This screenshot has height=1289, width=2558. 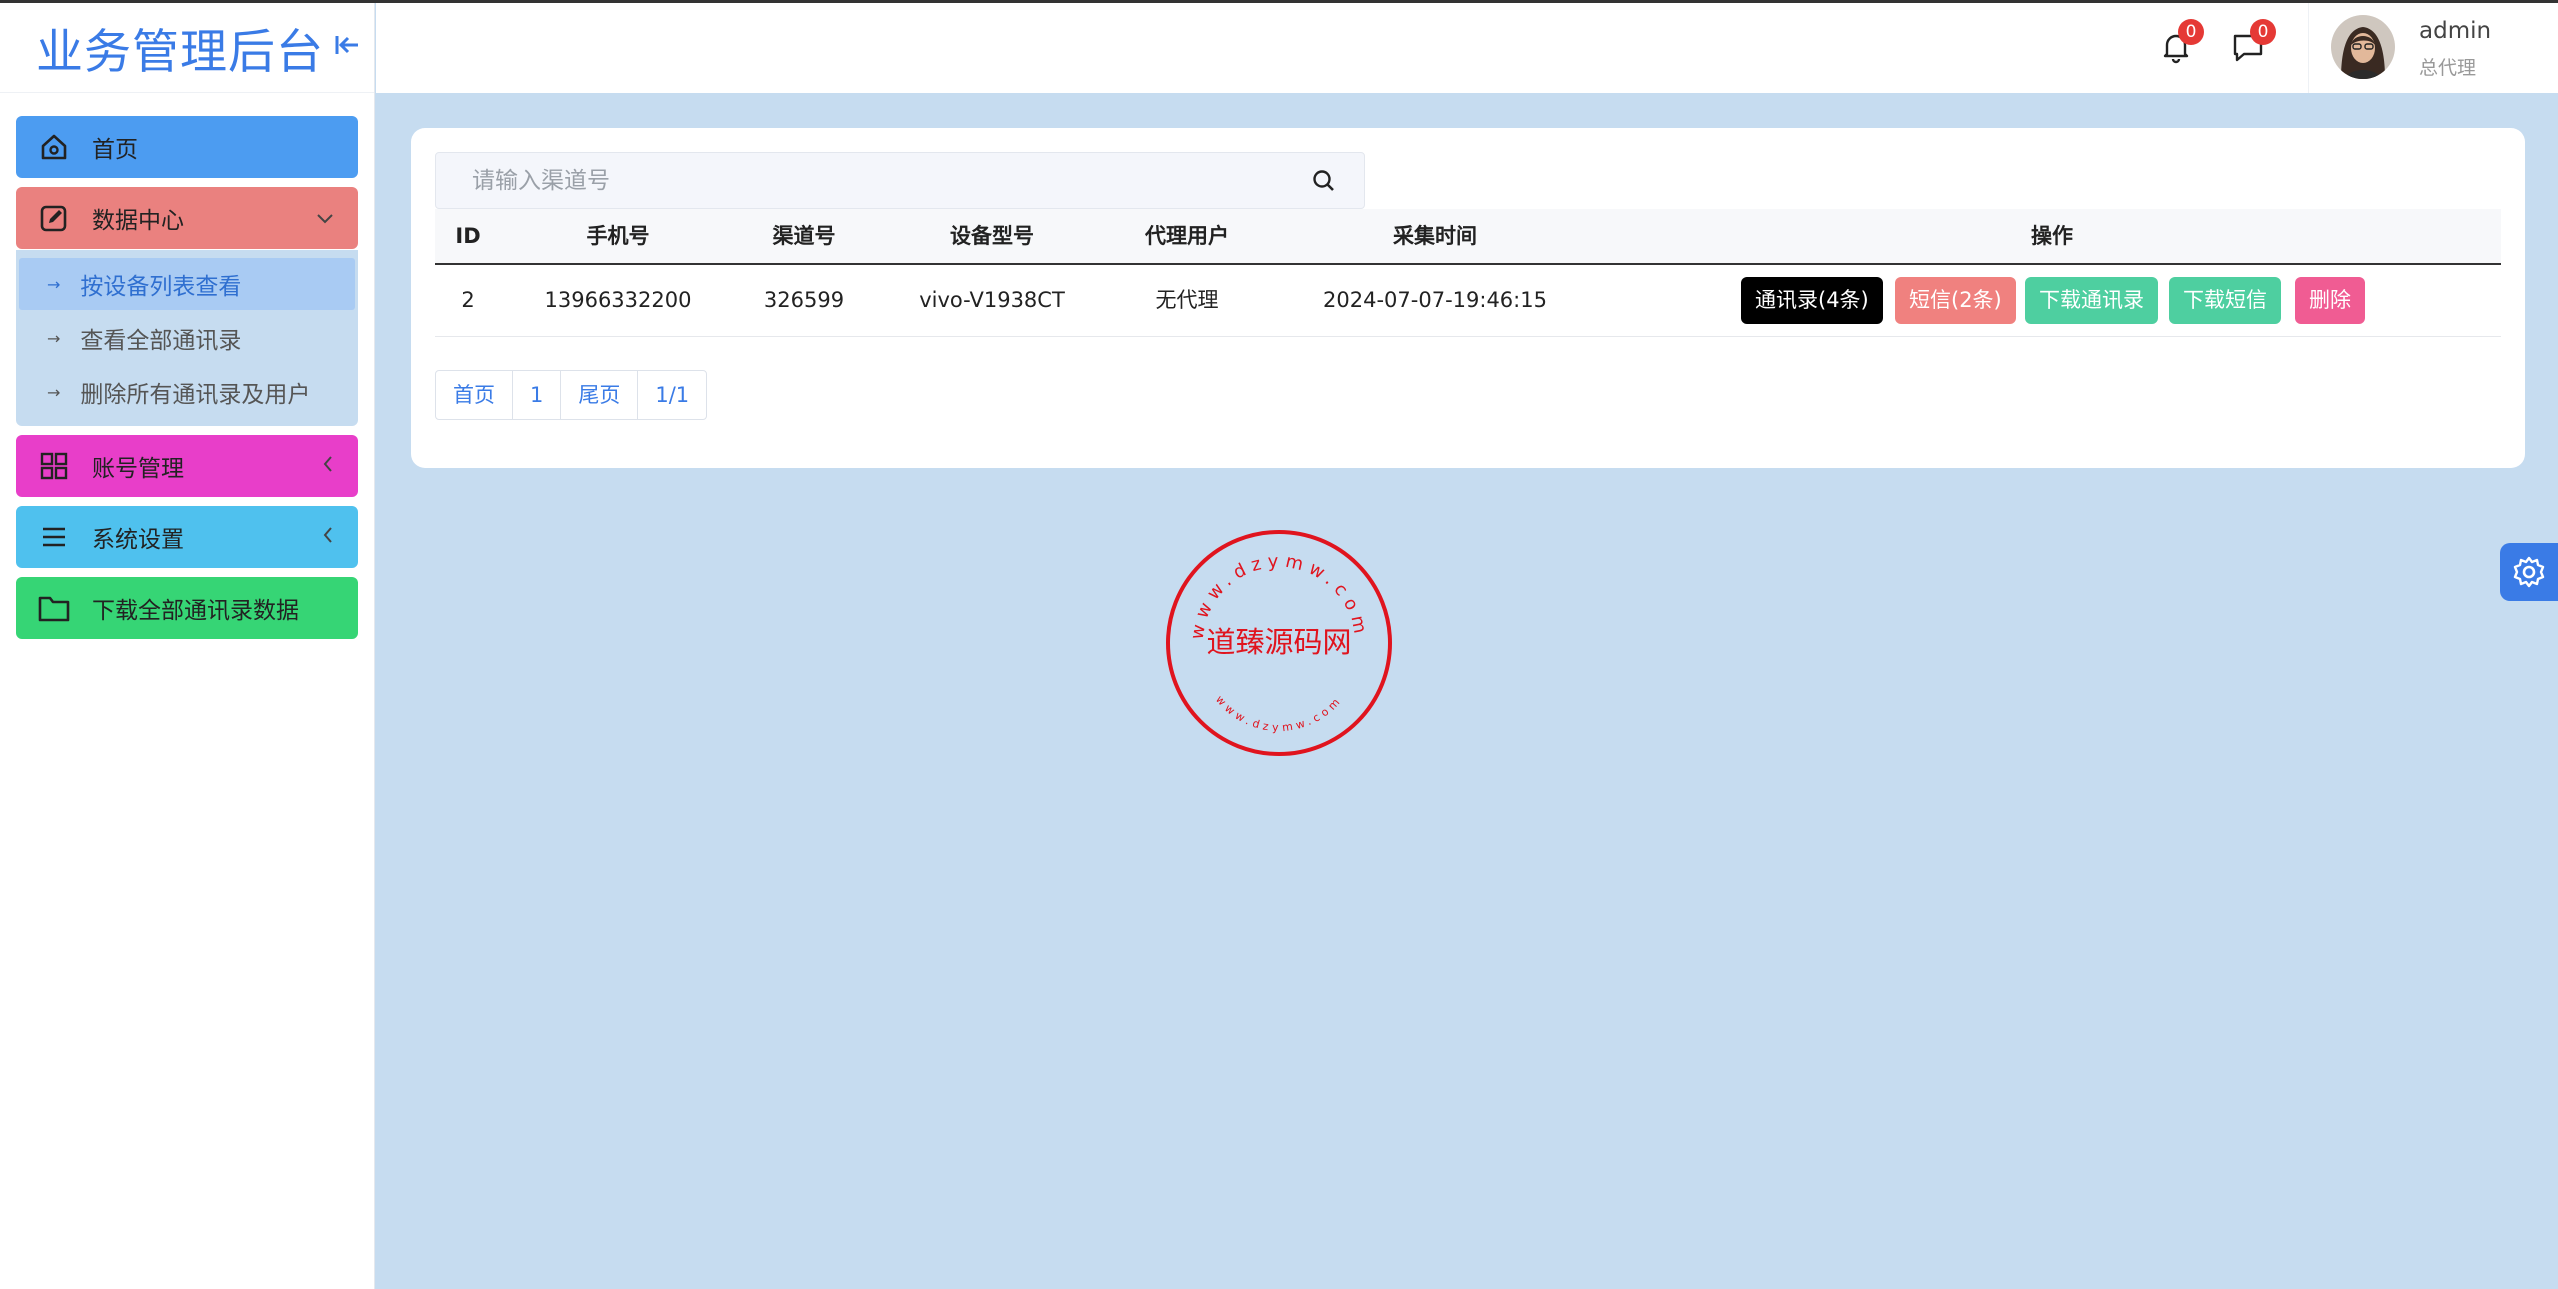 What do you see at coordinates (1467, 48) in the screenshot?
I see `top-header: 0 0 admin 总代理` at bounding box center [1467, 48].